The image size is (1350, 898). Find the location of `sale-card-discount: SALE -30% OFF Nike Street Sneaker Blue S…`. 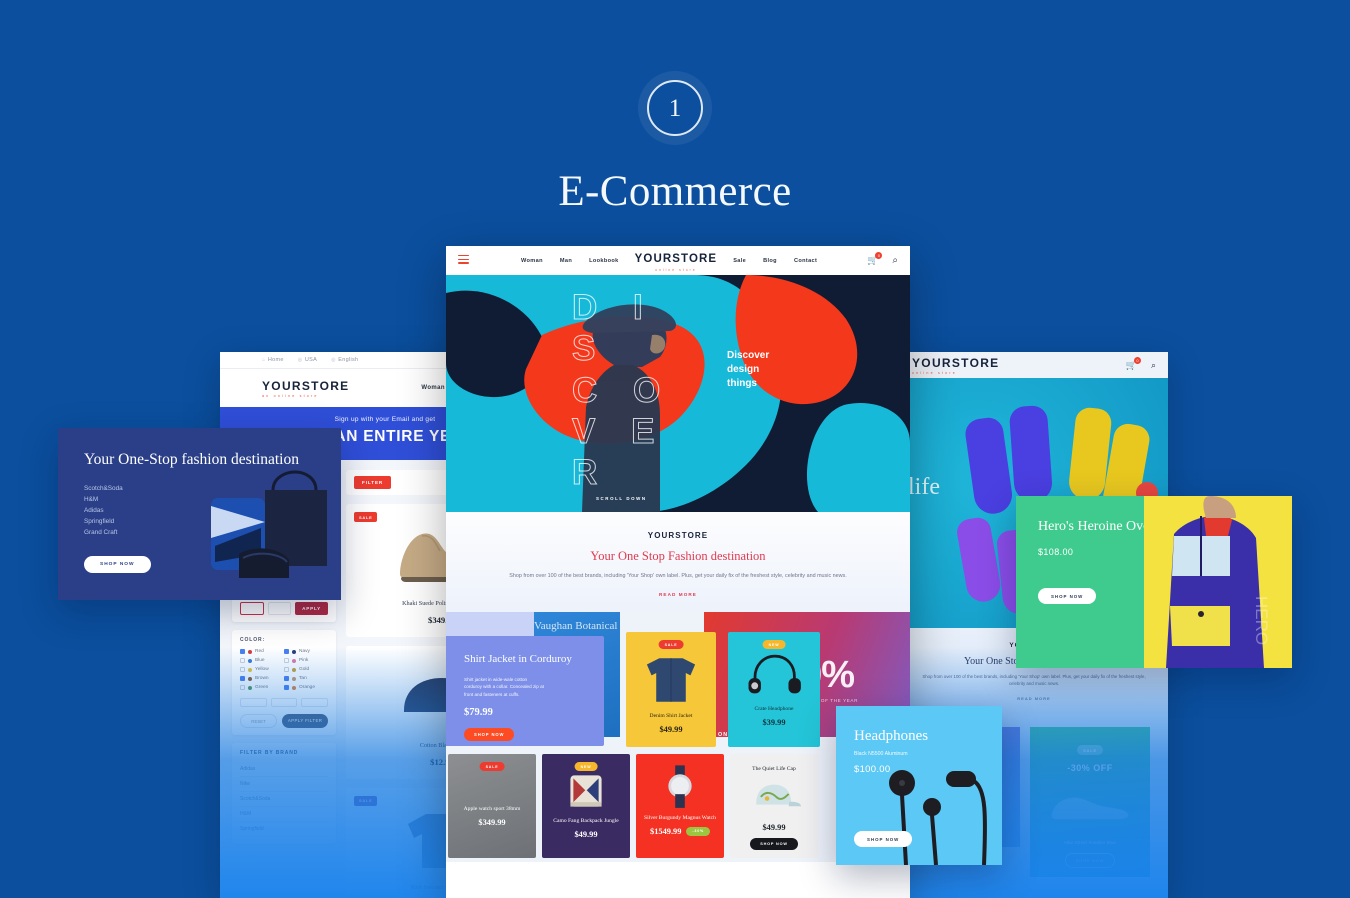

sale-card-discount: SALE -30% OFF Nike Street Sneaker Blue S… is located at coordinates (1090, 801).